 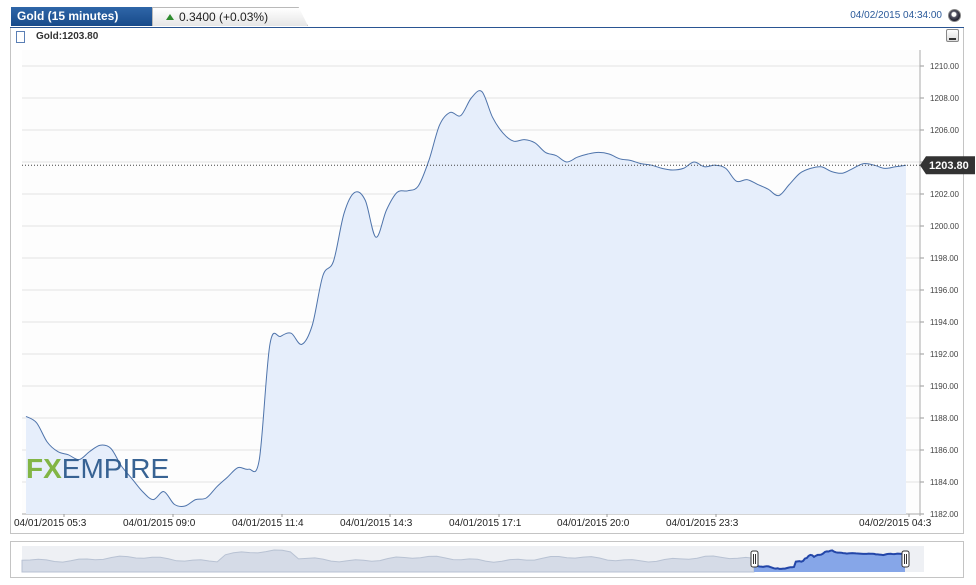 I want to click on navigator-left-handle, so click(x=754, y=559).